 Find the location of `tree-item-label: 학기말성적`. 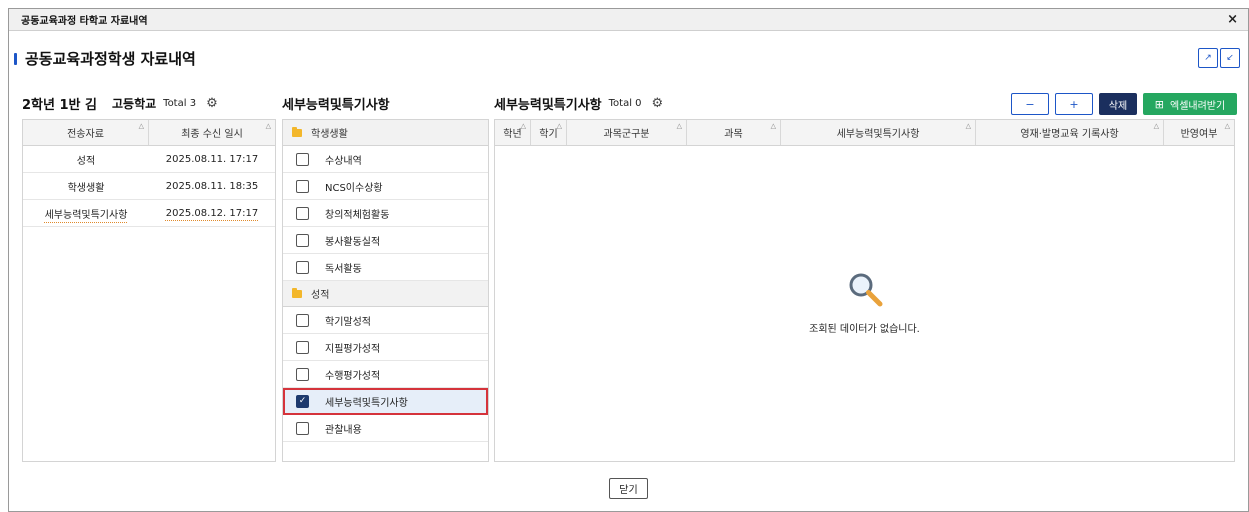

tree-item-label: 학기말성적 is located at coordinates (348, 322).